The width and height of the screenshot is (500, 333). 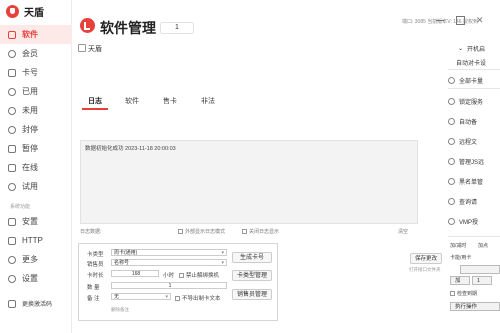 I want to click on save-changes-button: 保存更改, so click(x=426, y=258).